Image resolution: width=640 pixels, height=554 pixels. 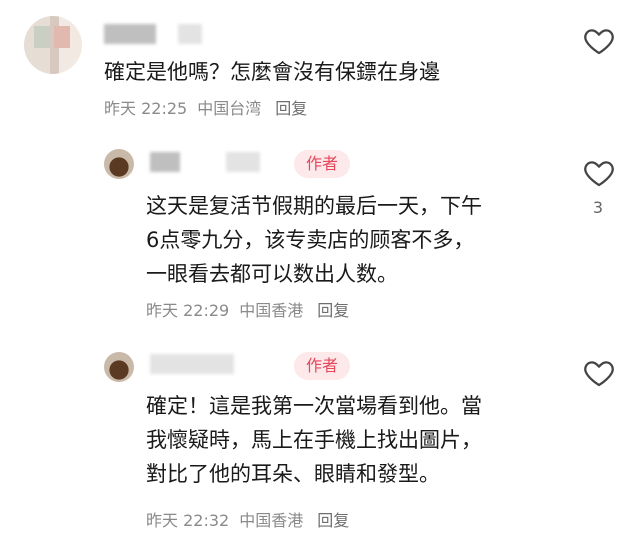 What do you see at coordinates (188, 310) in the screenshot?
I see `comment-time: 昨天 22:29` at bounding box center [188, 310].